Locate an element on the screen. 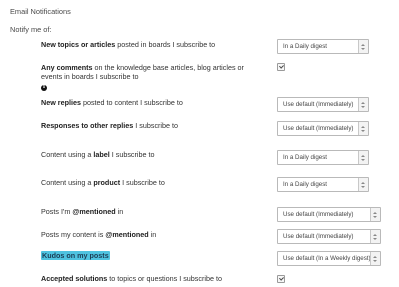 This screenshot has width=399, height=287. content-mentioned-frequency-select: Use default (Immediately) is located at coordinates (329, 236).